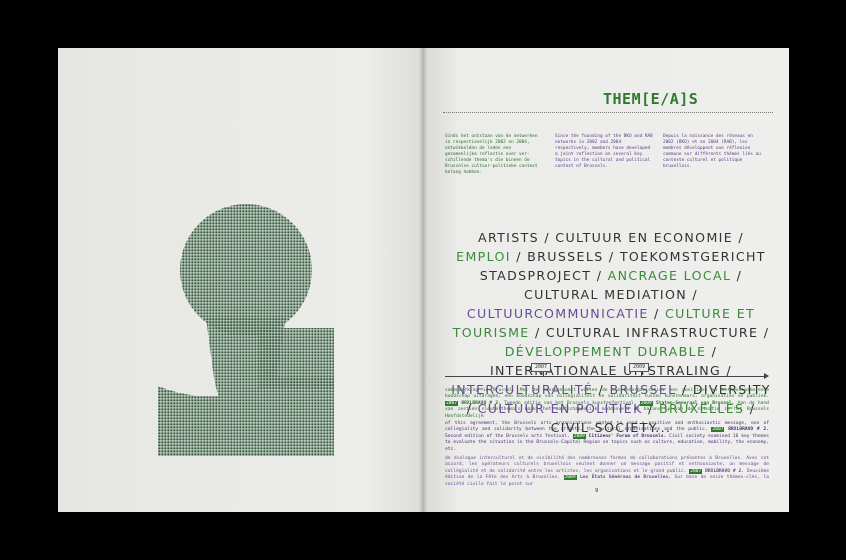 The image size is (846, 560). Describe the element at coordinates (246, 330) in the screenshot. I see `dotted-numeral-2-graphic` at that location.